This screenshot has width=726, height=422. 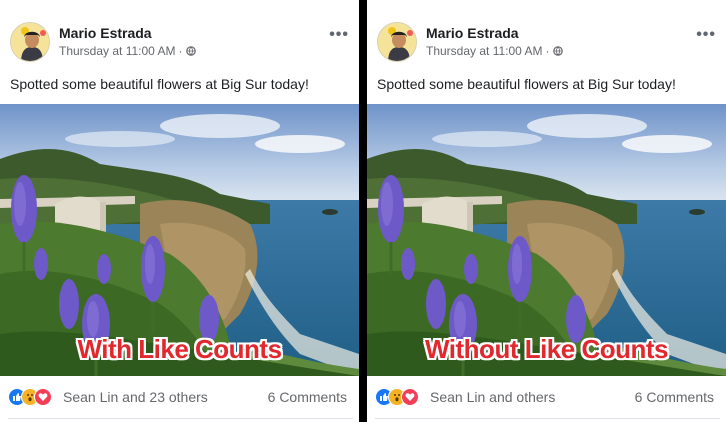 What do you see at coordinates (492, 397) in the screenshot?
I see `reactions-summary: Sean Lin and others` at bounding box center [492, 397].